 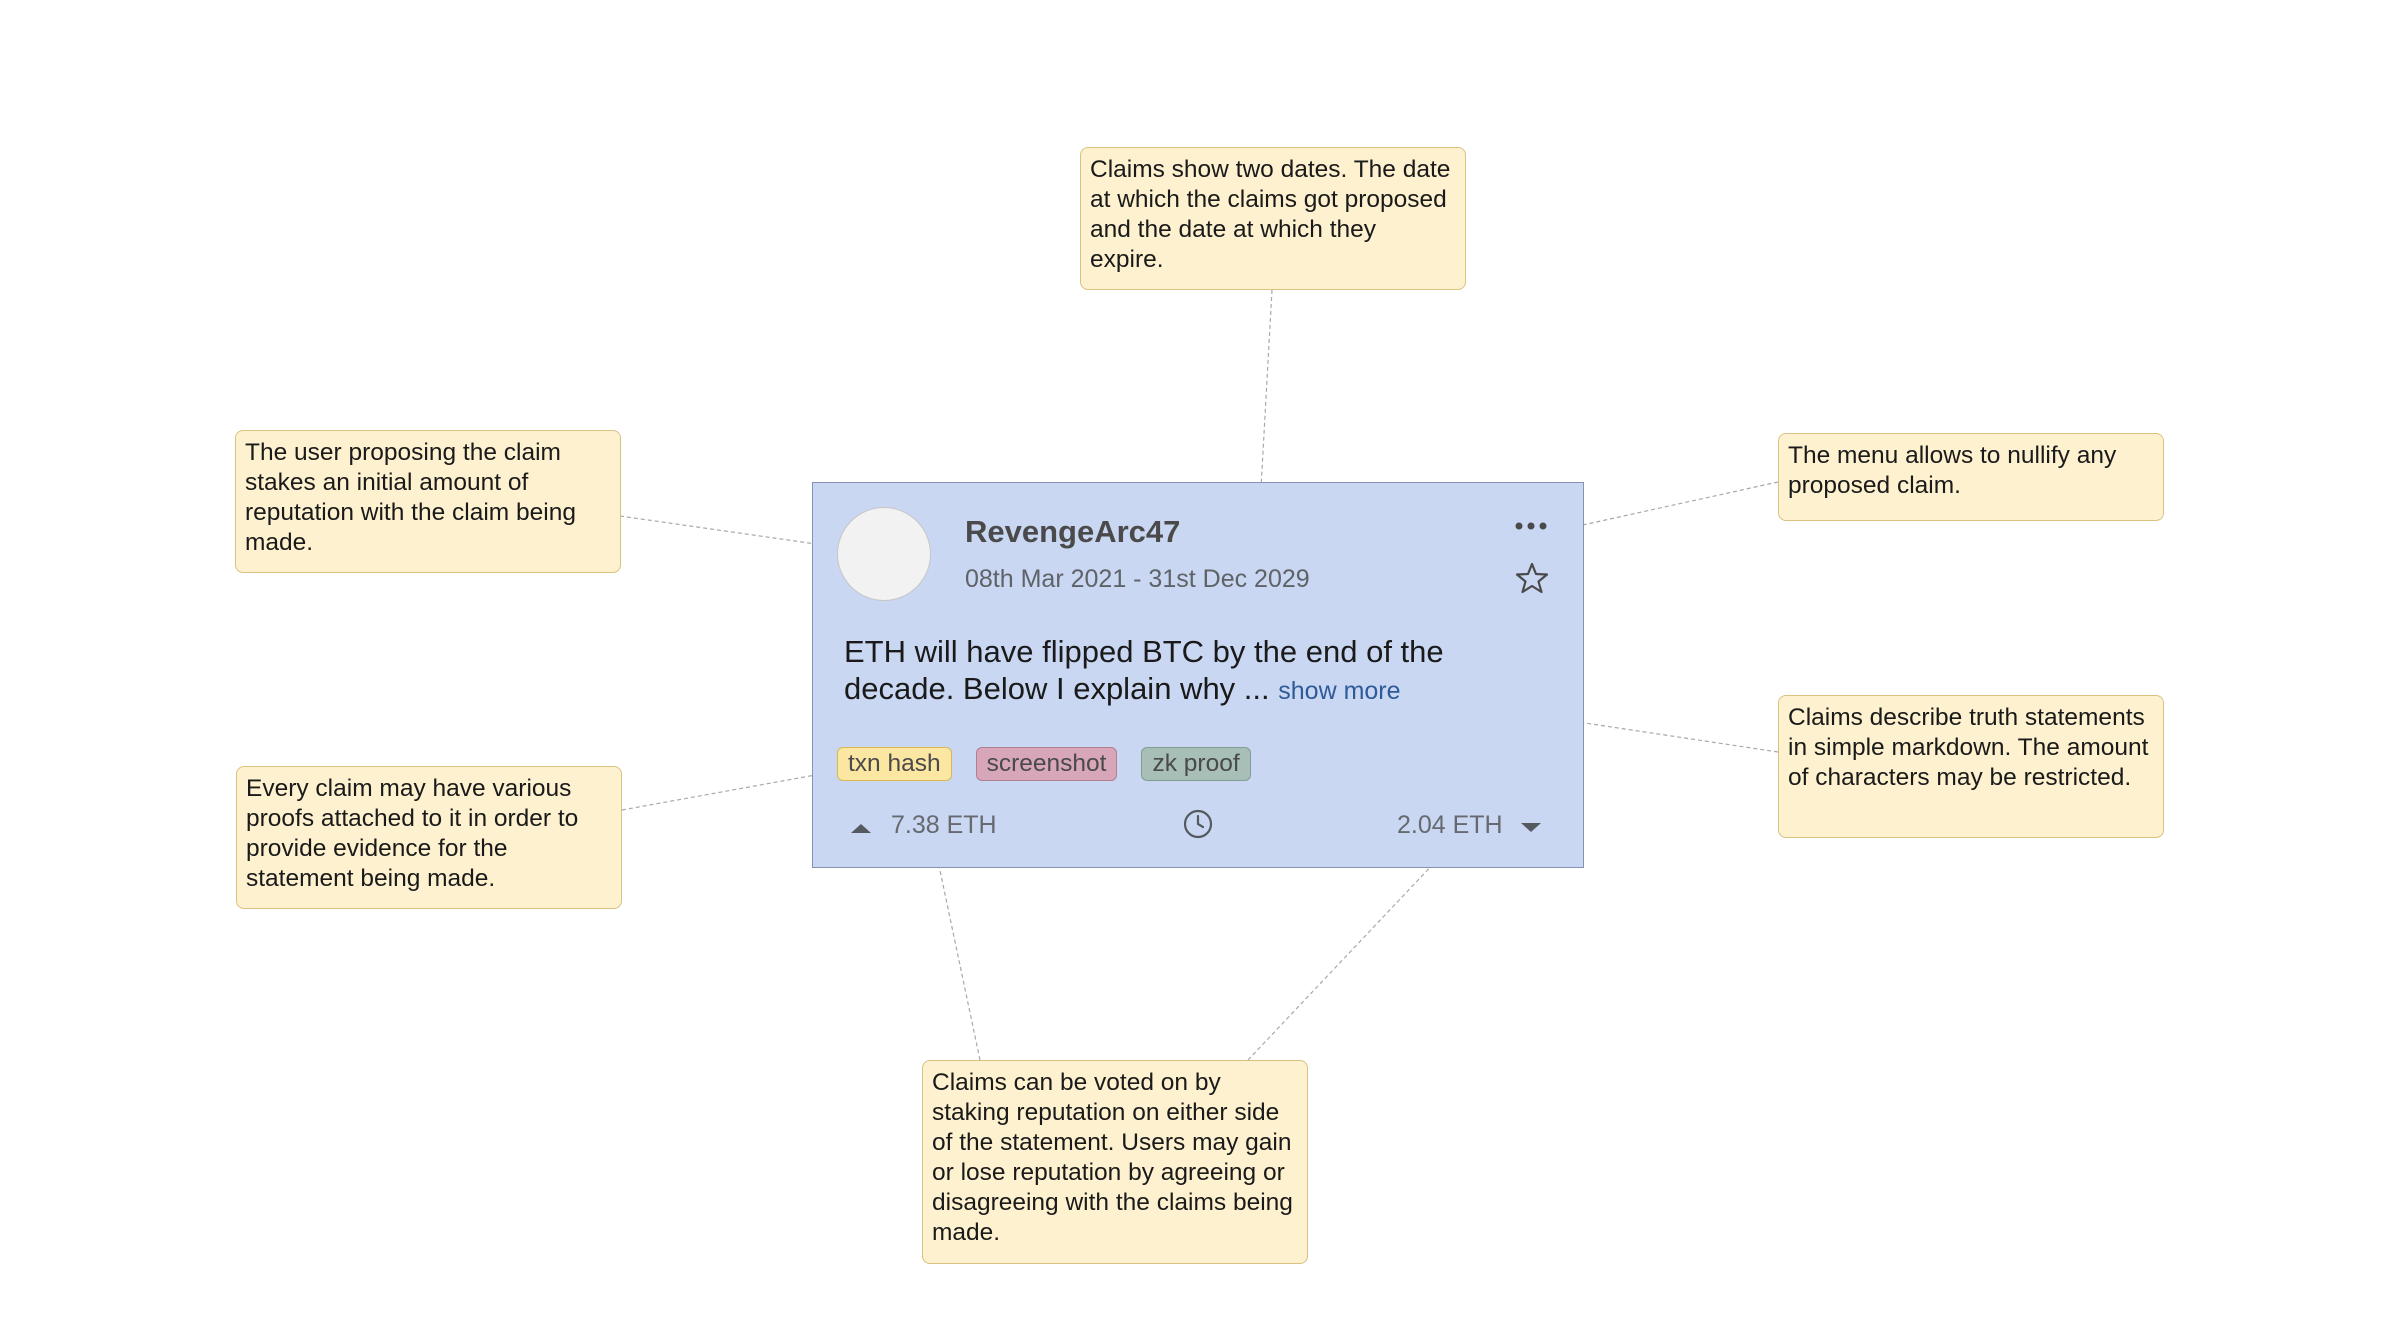 I want to click on star-outline-icon, so click(x=1532, y=578).